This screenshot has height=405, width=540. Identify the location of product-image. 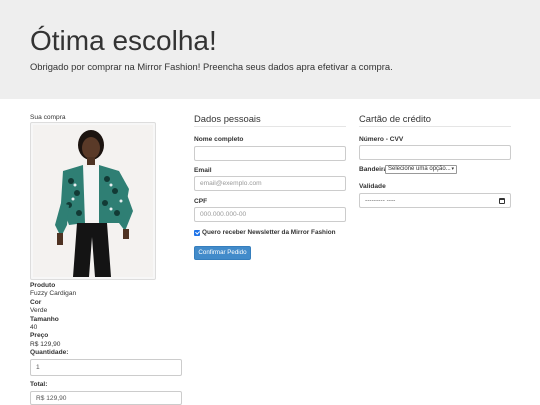
(93, 201).